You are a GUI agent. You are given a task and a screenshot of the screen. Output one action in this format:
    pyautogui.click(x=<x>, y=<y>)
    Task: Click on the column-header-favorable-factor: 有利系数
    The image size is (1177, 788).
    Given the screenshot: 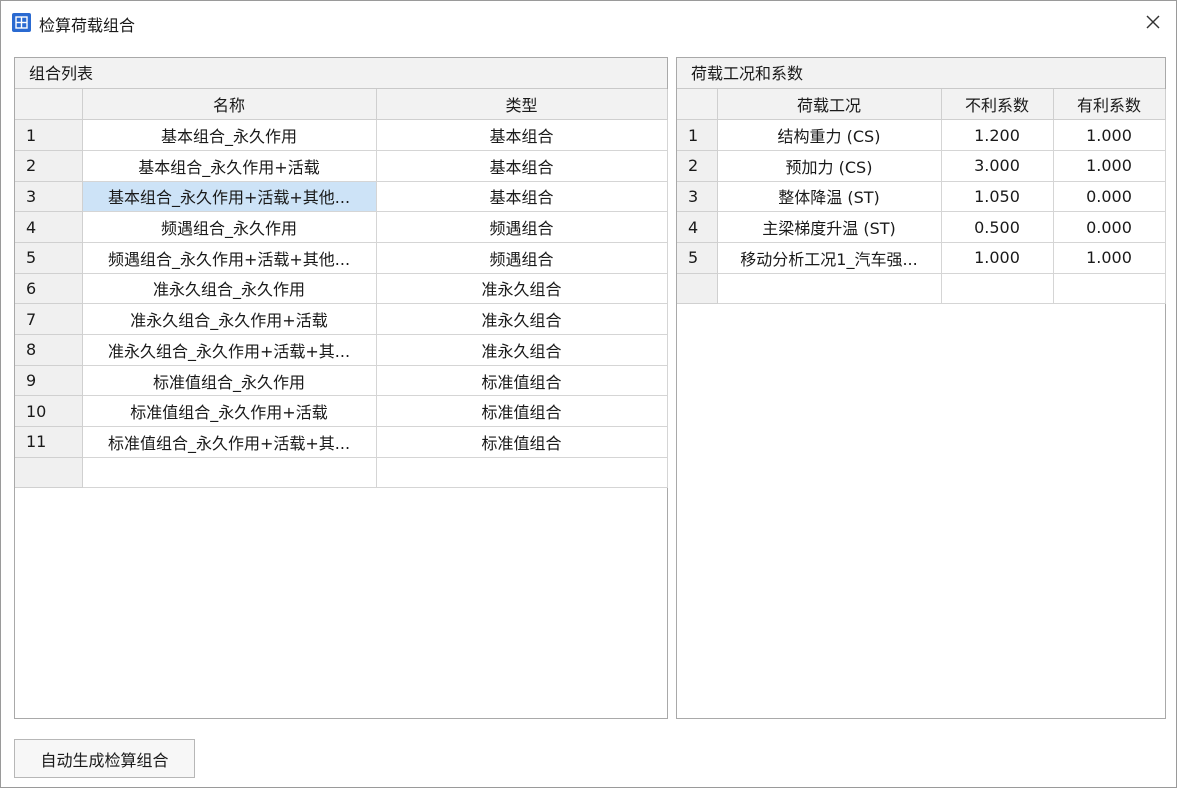 What is the action you would take?
    pyautogui.click(x=1109, y=105)
    